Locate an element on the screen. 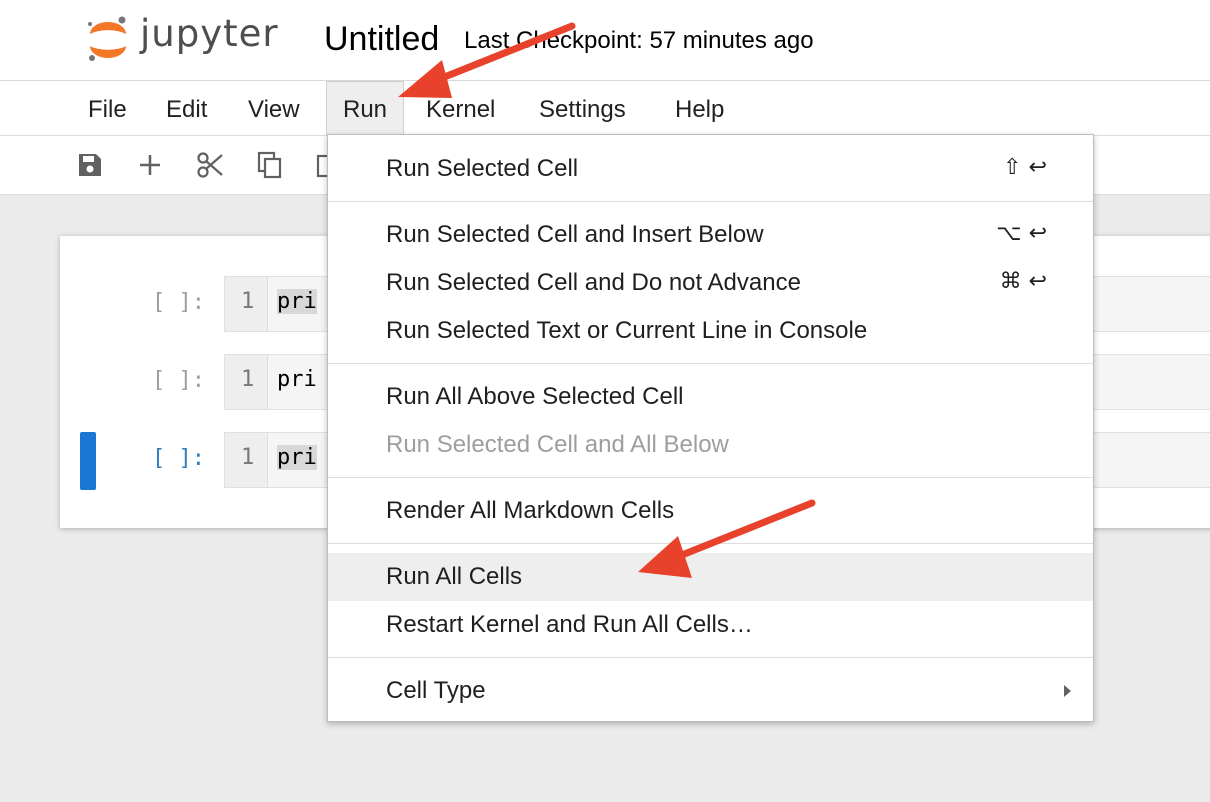 This screenshot has height=802, width=1210. menu-item-shortcut: ⇧ ↩ is located at coordinates (1025, 167).